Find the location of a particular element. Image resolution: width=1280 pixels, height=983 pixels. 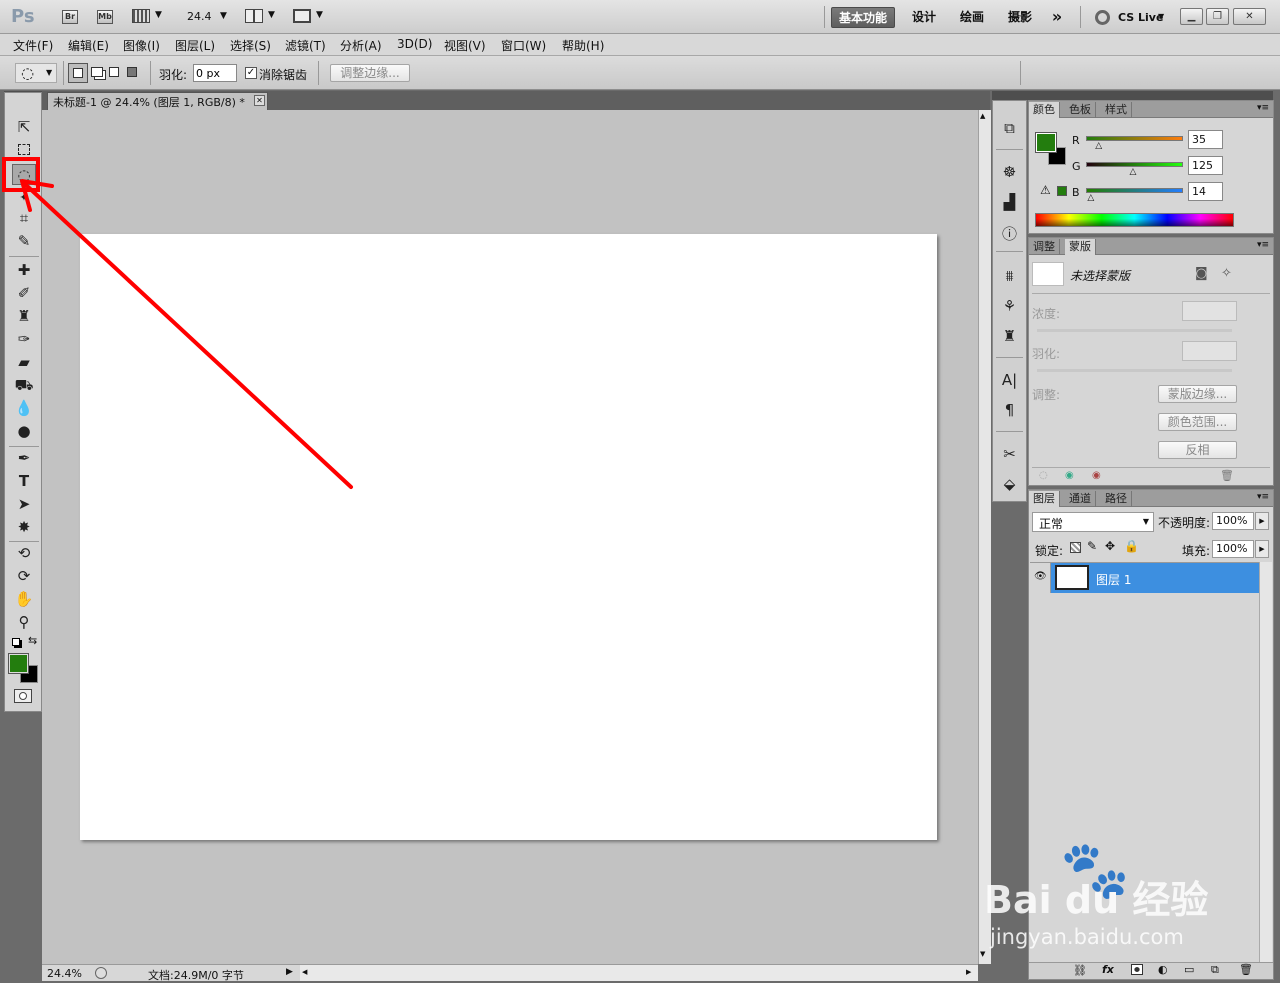

arrow-shaft is located at coordinates (188, 336).